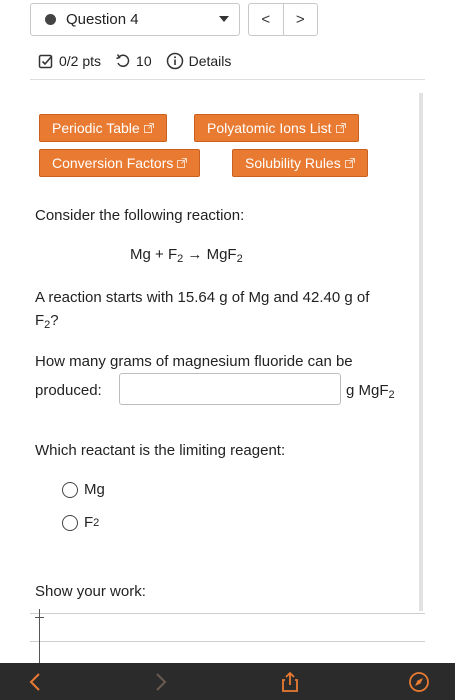 The height and width of the screenshot is (700, 455). Describe the element at coordinates (123, 61) in the screenshot. I see `retry-icon` at that location.